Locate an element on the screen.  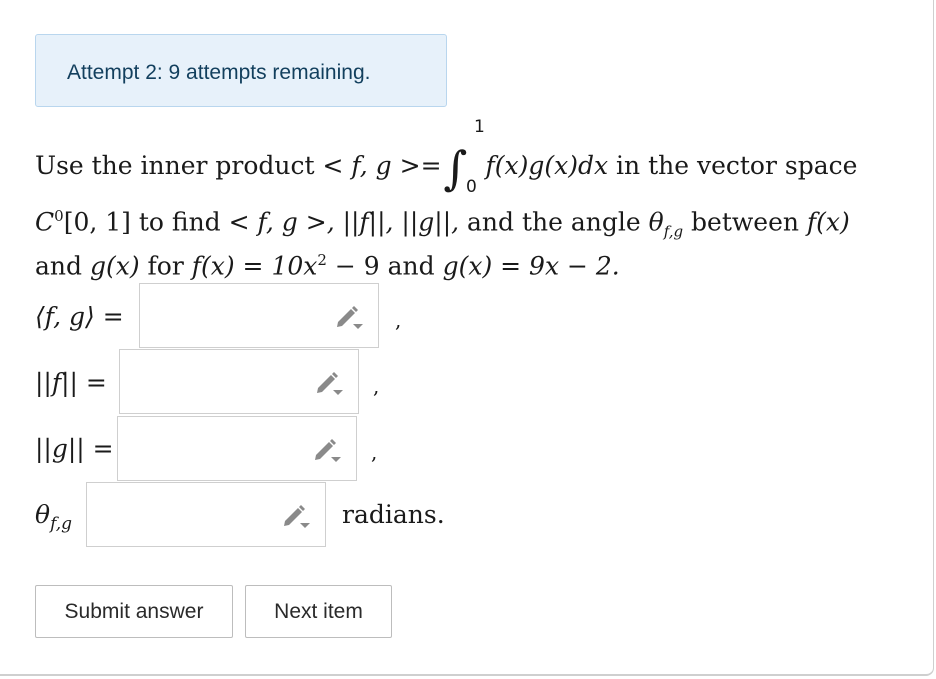
norm-g-label: ||g|| = is located at coordinates (74, 448).